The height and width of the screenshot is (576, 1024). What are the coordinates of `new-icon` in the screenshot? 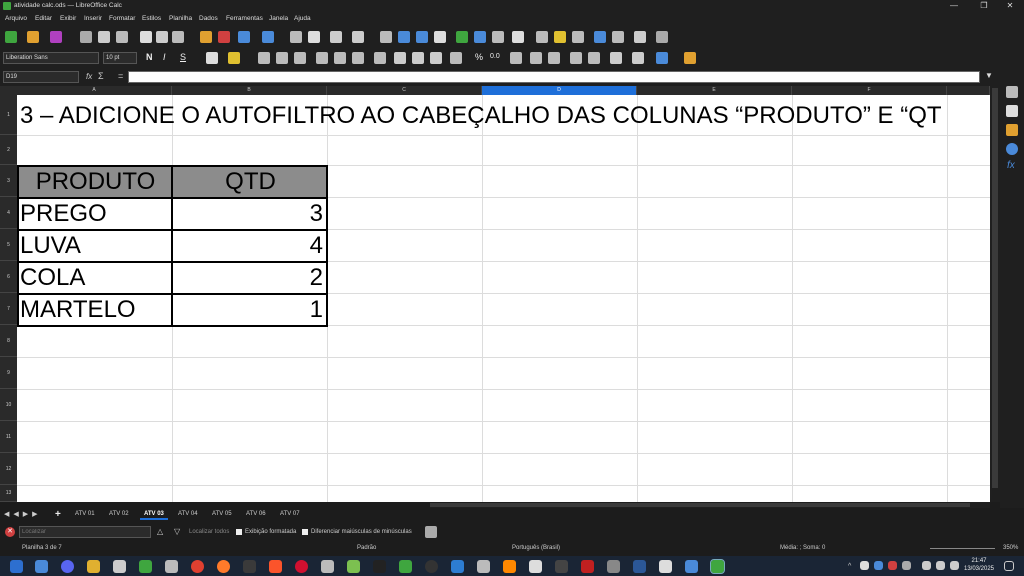 It's located at (11, 37).